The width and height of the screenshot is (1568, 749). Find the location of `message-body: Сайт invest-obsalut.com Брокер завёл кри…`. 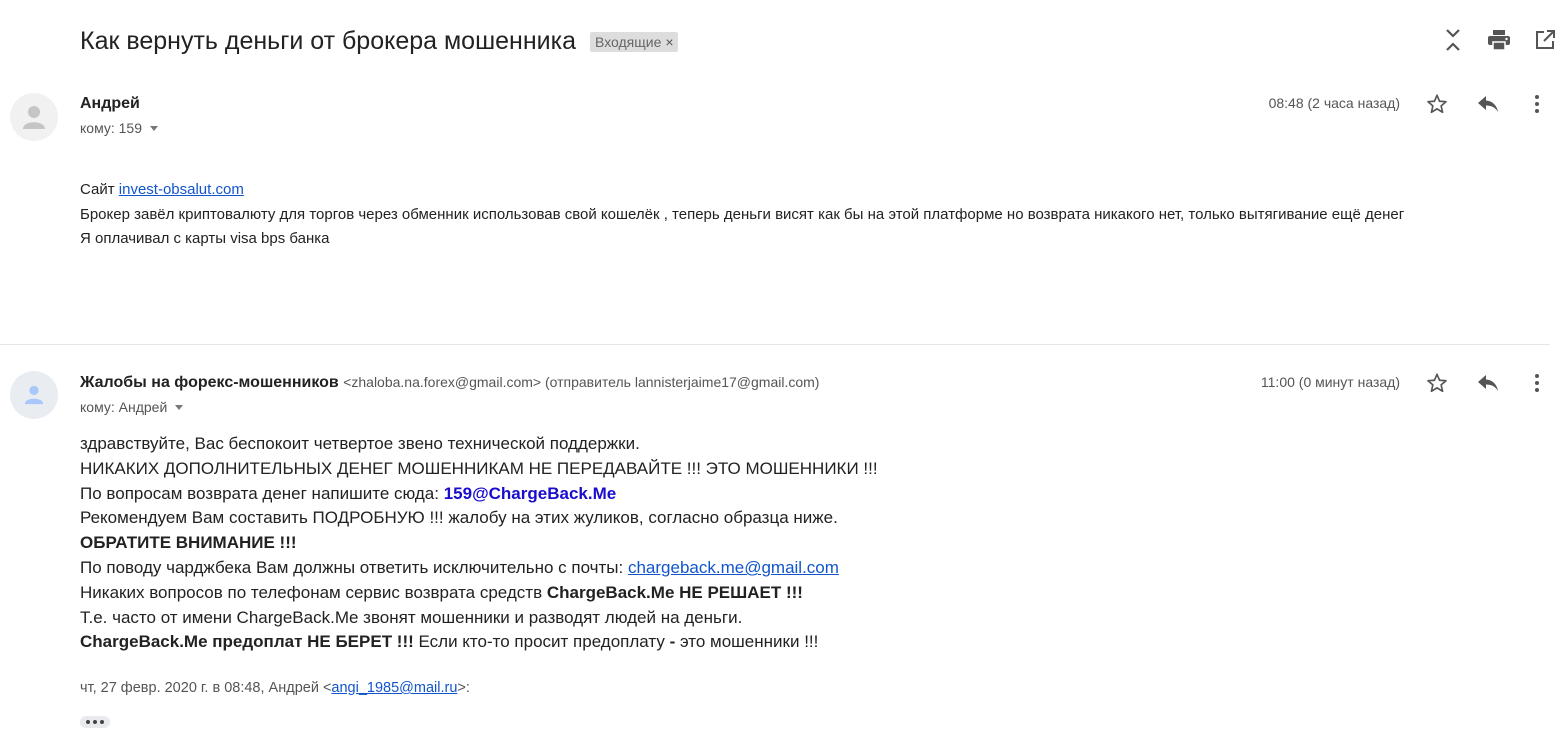

message-body: Сайт invest-obsalut.com Брокер завёл кри… is located at coordinates (742, 215).